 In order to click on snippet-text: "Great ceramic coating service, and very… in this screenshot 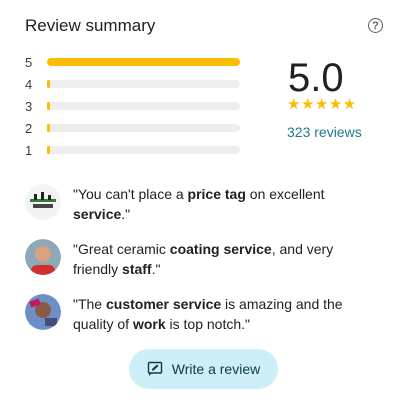, I will do `click(223, 259)`.